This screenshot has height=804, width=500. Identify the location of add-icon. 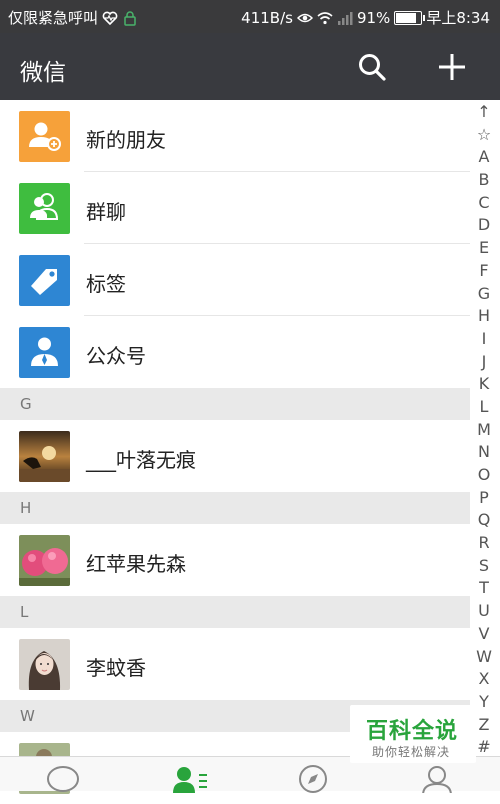
(452, 67).